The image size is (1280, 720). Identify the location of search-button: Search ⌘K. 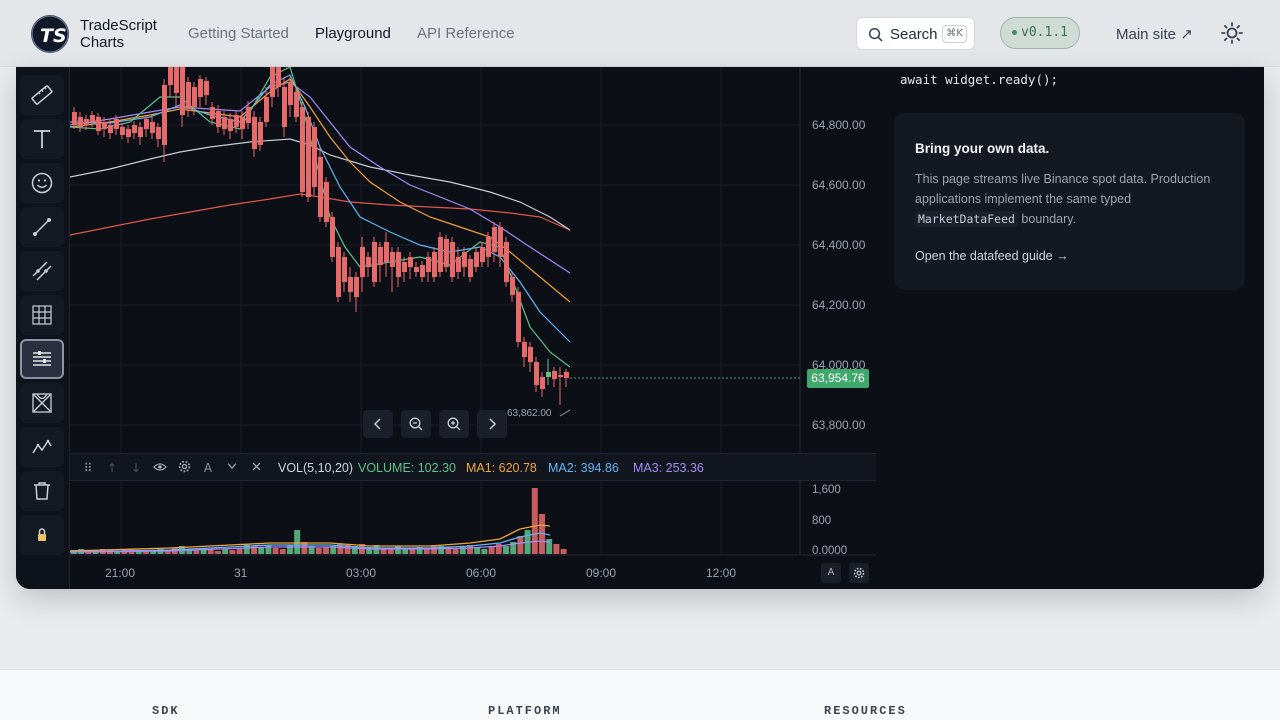
(915, 33).